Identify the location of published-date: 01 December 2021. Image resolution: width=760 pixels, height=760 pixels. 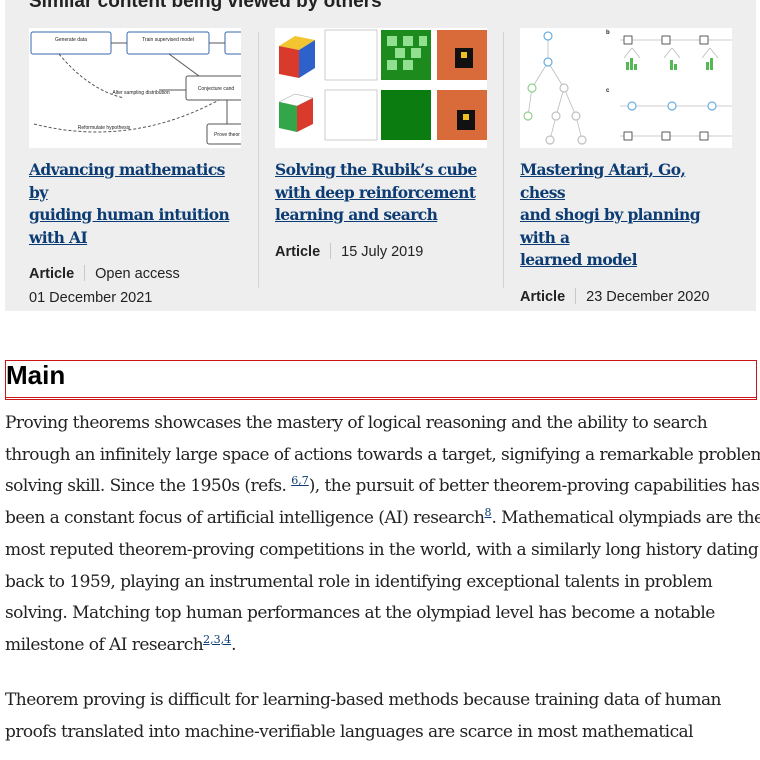
(91, 298).